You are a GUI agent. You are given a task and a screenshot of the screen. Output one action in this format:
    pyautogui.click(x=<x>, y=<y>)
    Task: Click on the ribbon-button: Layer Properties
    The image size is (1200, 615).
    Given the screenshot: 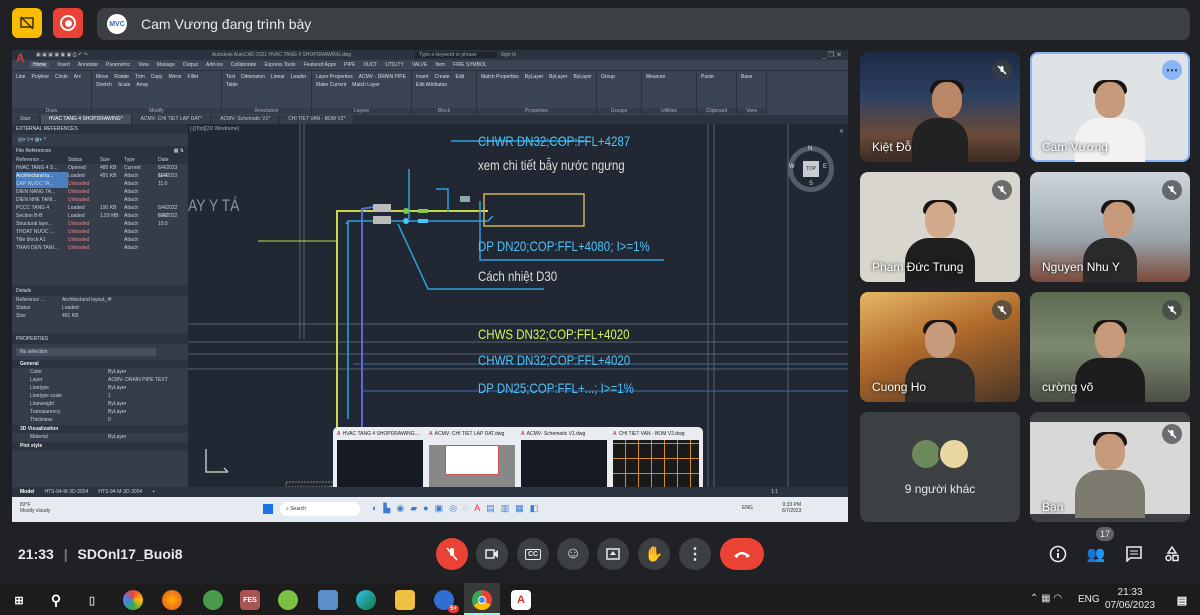 What is the action you would take?
    pyautogui.click(x=334, y=77)
    